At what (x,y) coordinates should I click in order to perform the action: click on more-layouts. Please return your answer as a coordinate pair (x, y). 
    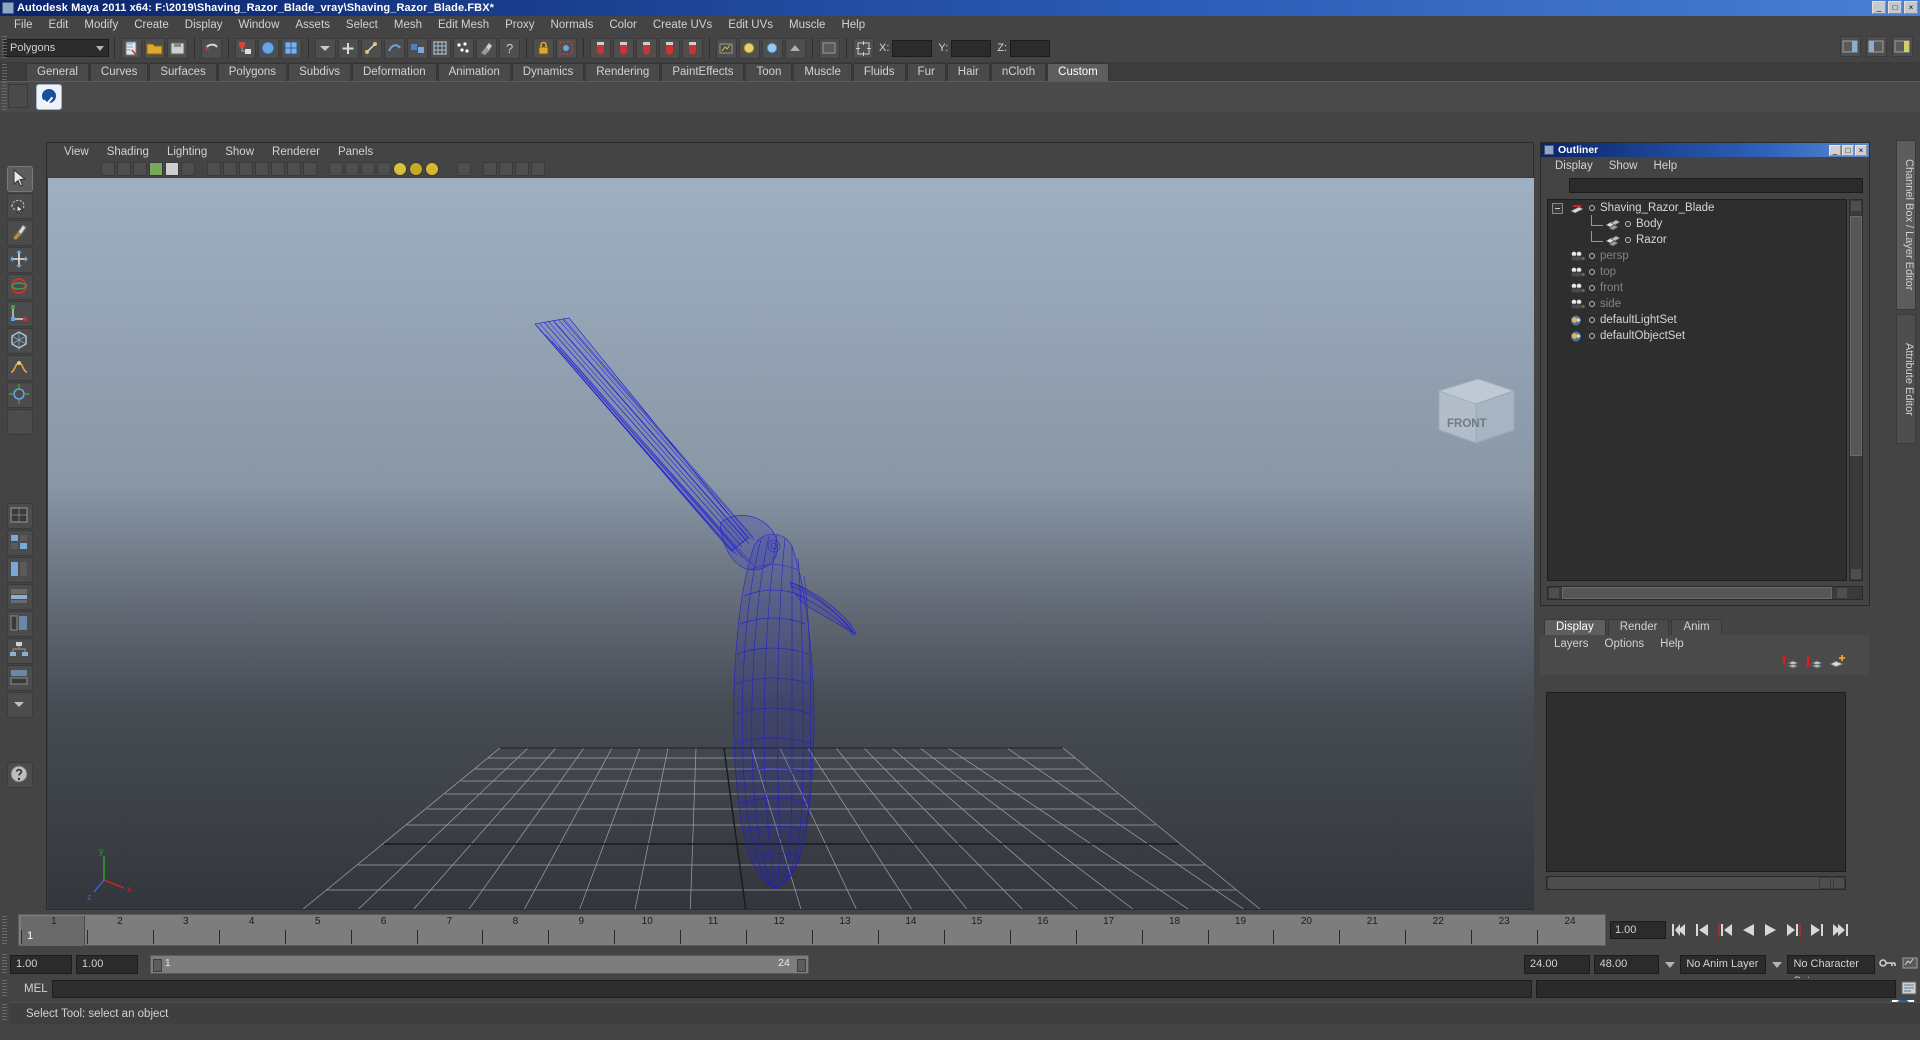
    Looking at the image, I should click on (20, 705).